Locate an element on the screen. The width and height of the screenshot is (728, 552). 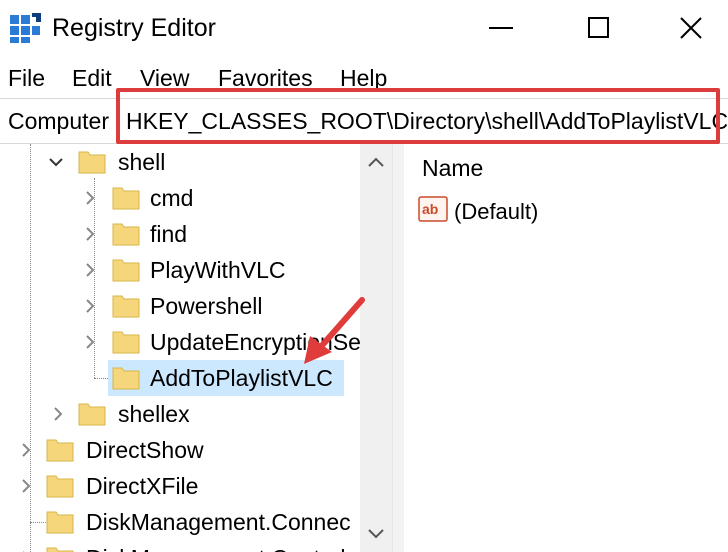
registry-editor-icon is located at coordinates (25, 28).